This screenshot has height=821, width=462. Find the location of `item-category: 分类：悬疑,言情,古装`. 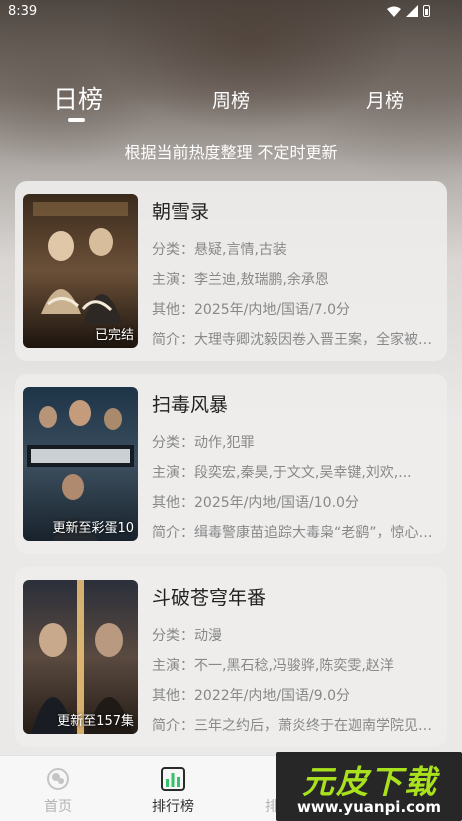

item-category: 分类：悬疑,言情,古装 is located at coordinates (219, 250).